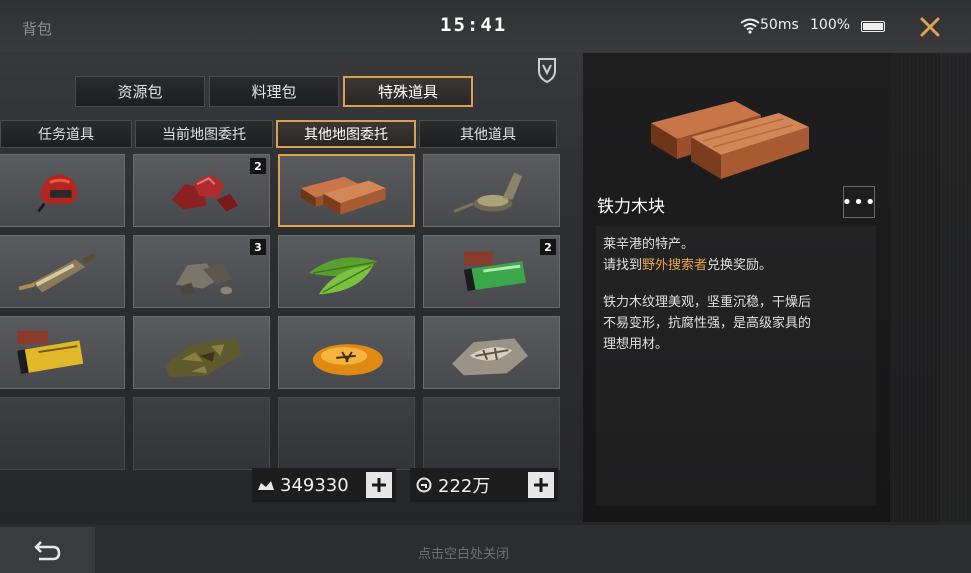 The image size is (971, 573). I want to click on primary-currency-value: 349330, so click(314, 485).